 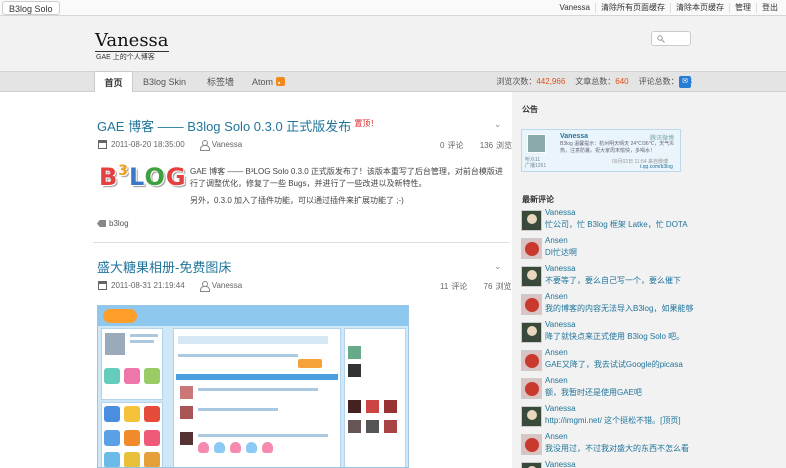 I want to click on search-icon, so click(x=661, y=39).